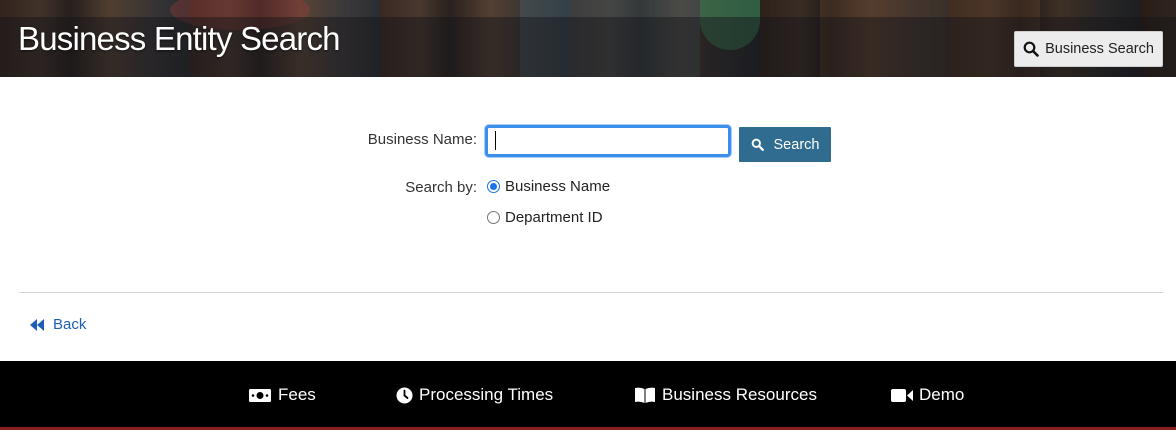 This screenshot has width=1176, height=430. I want to click on book-icon, so click(645, 395).